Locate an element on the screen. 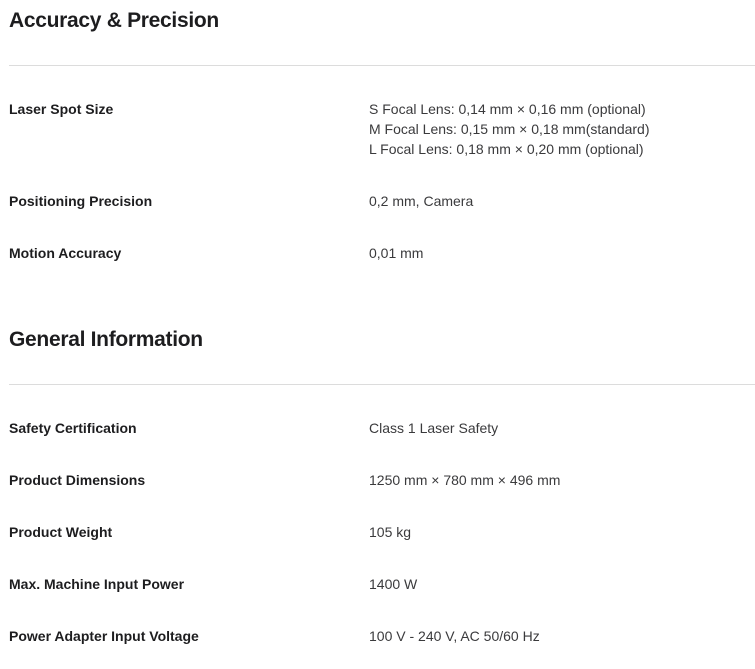 This screenshot has height=669, width=755. spec-label: Max. Machine Input Power is located at coordinates (97, 584).